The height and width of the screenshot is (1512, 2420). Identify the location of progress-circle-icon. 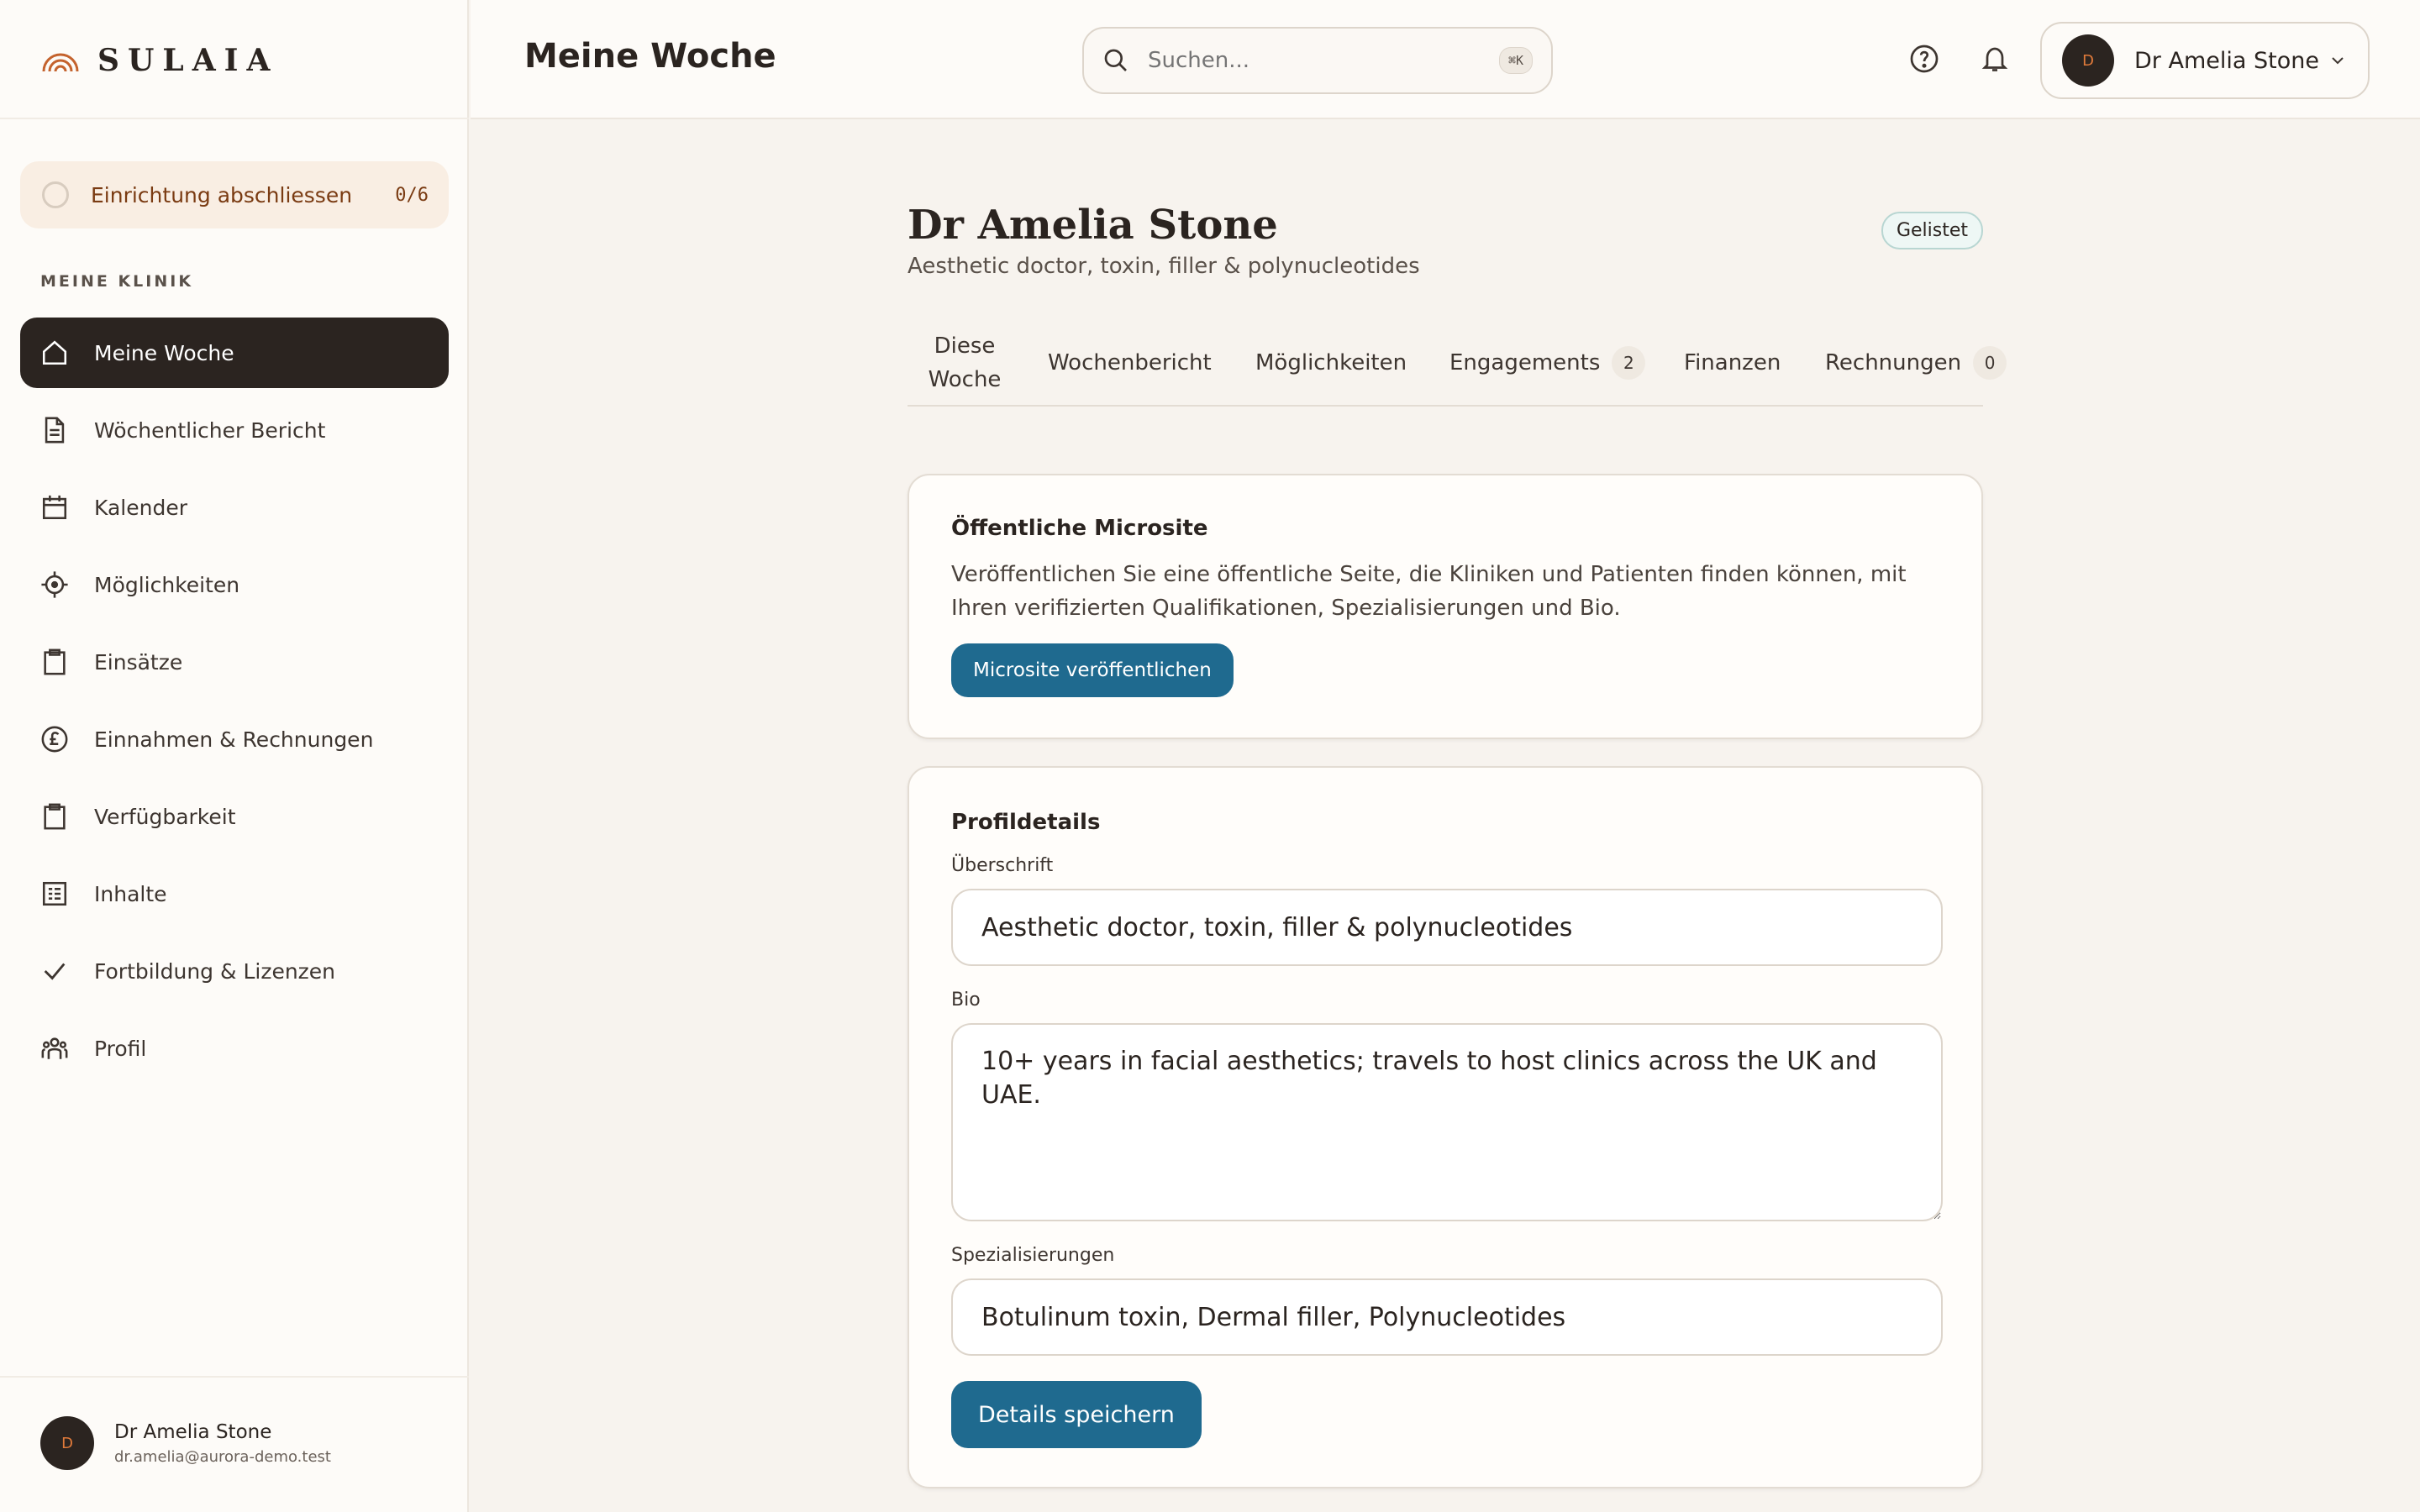
(55, 194).